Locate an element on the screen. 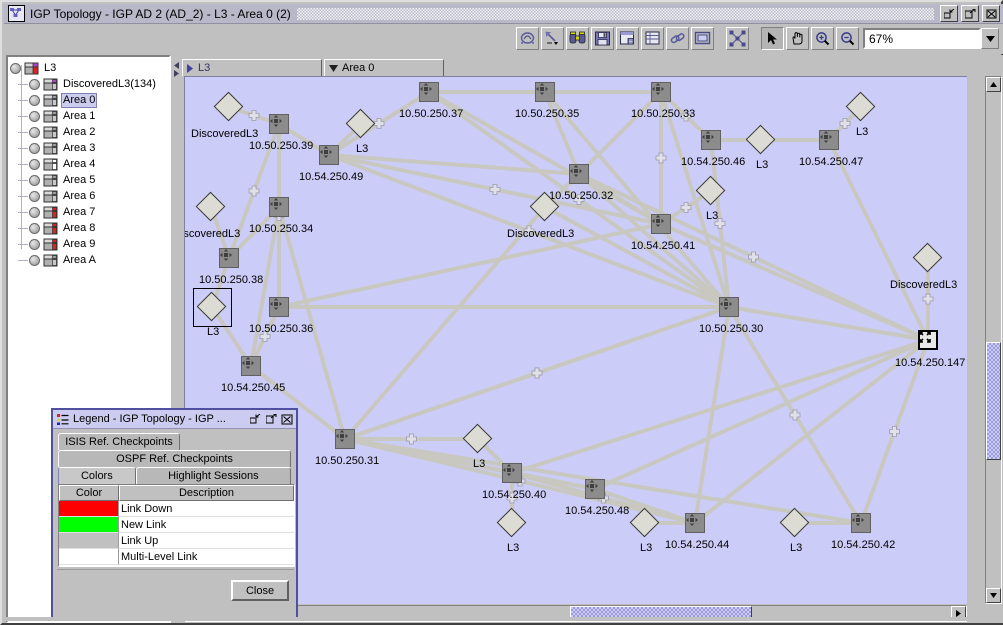  collapse-left-icon is located at coordinates (176, 65).